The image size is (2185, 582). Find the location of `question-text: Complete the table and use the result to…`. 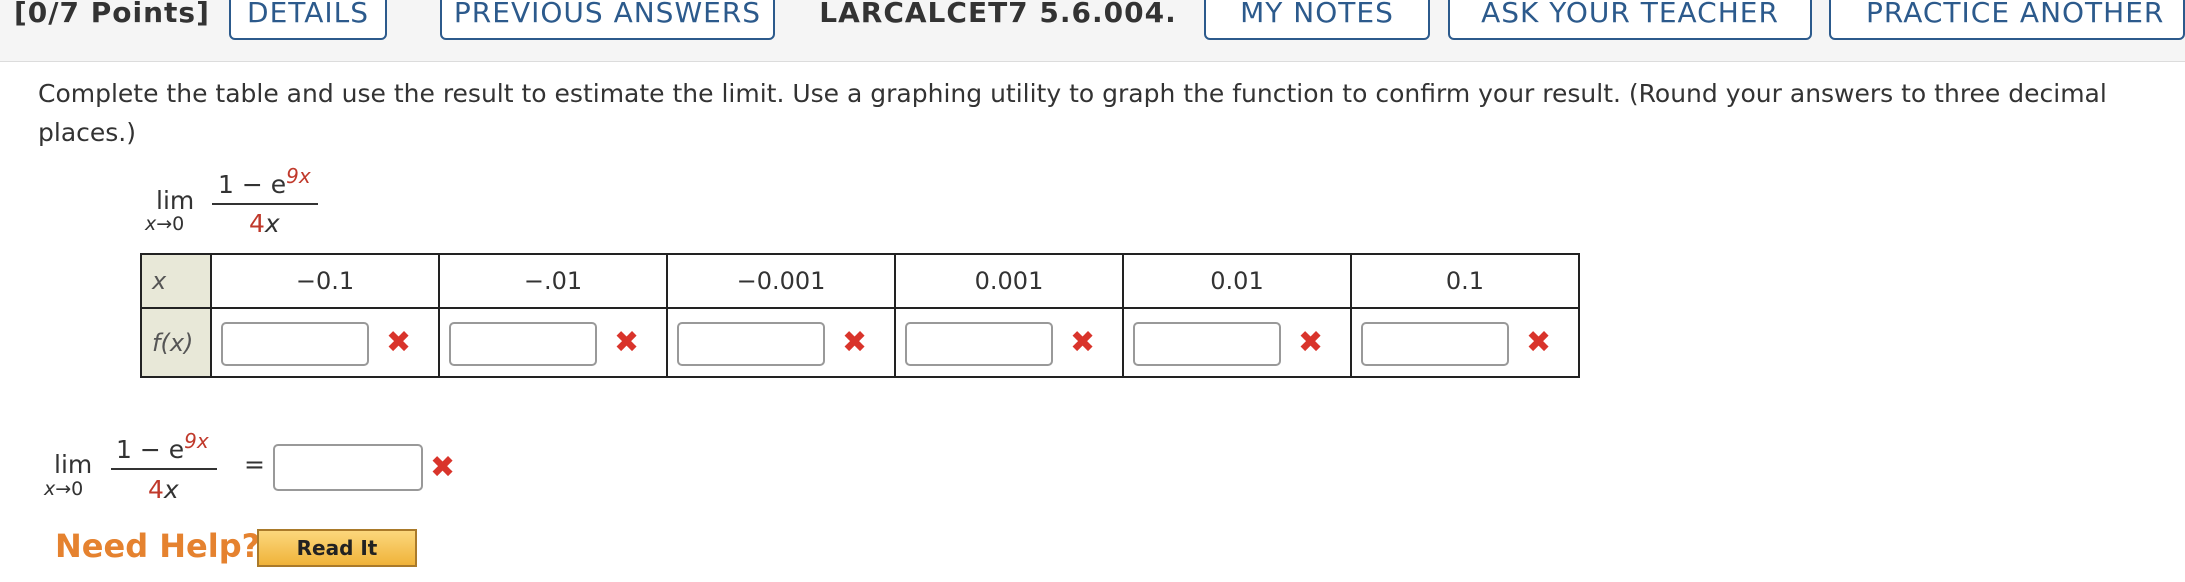

question-text: Complete the table and use the result to… is located at coordinates (1072, 113).